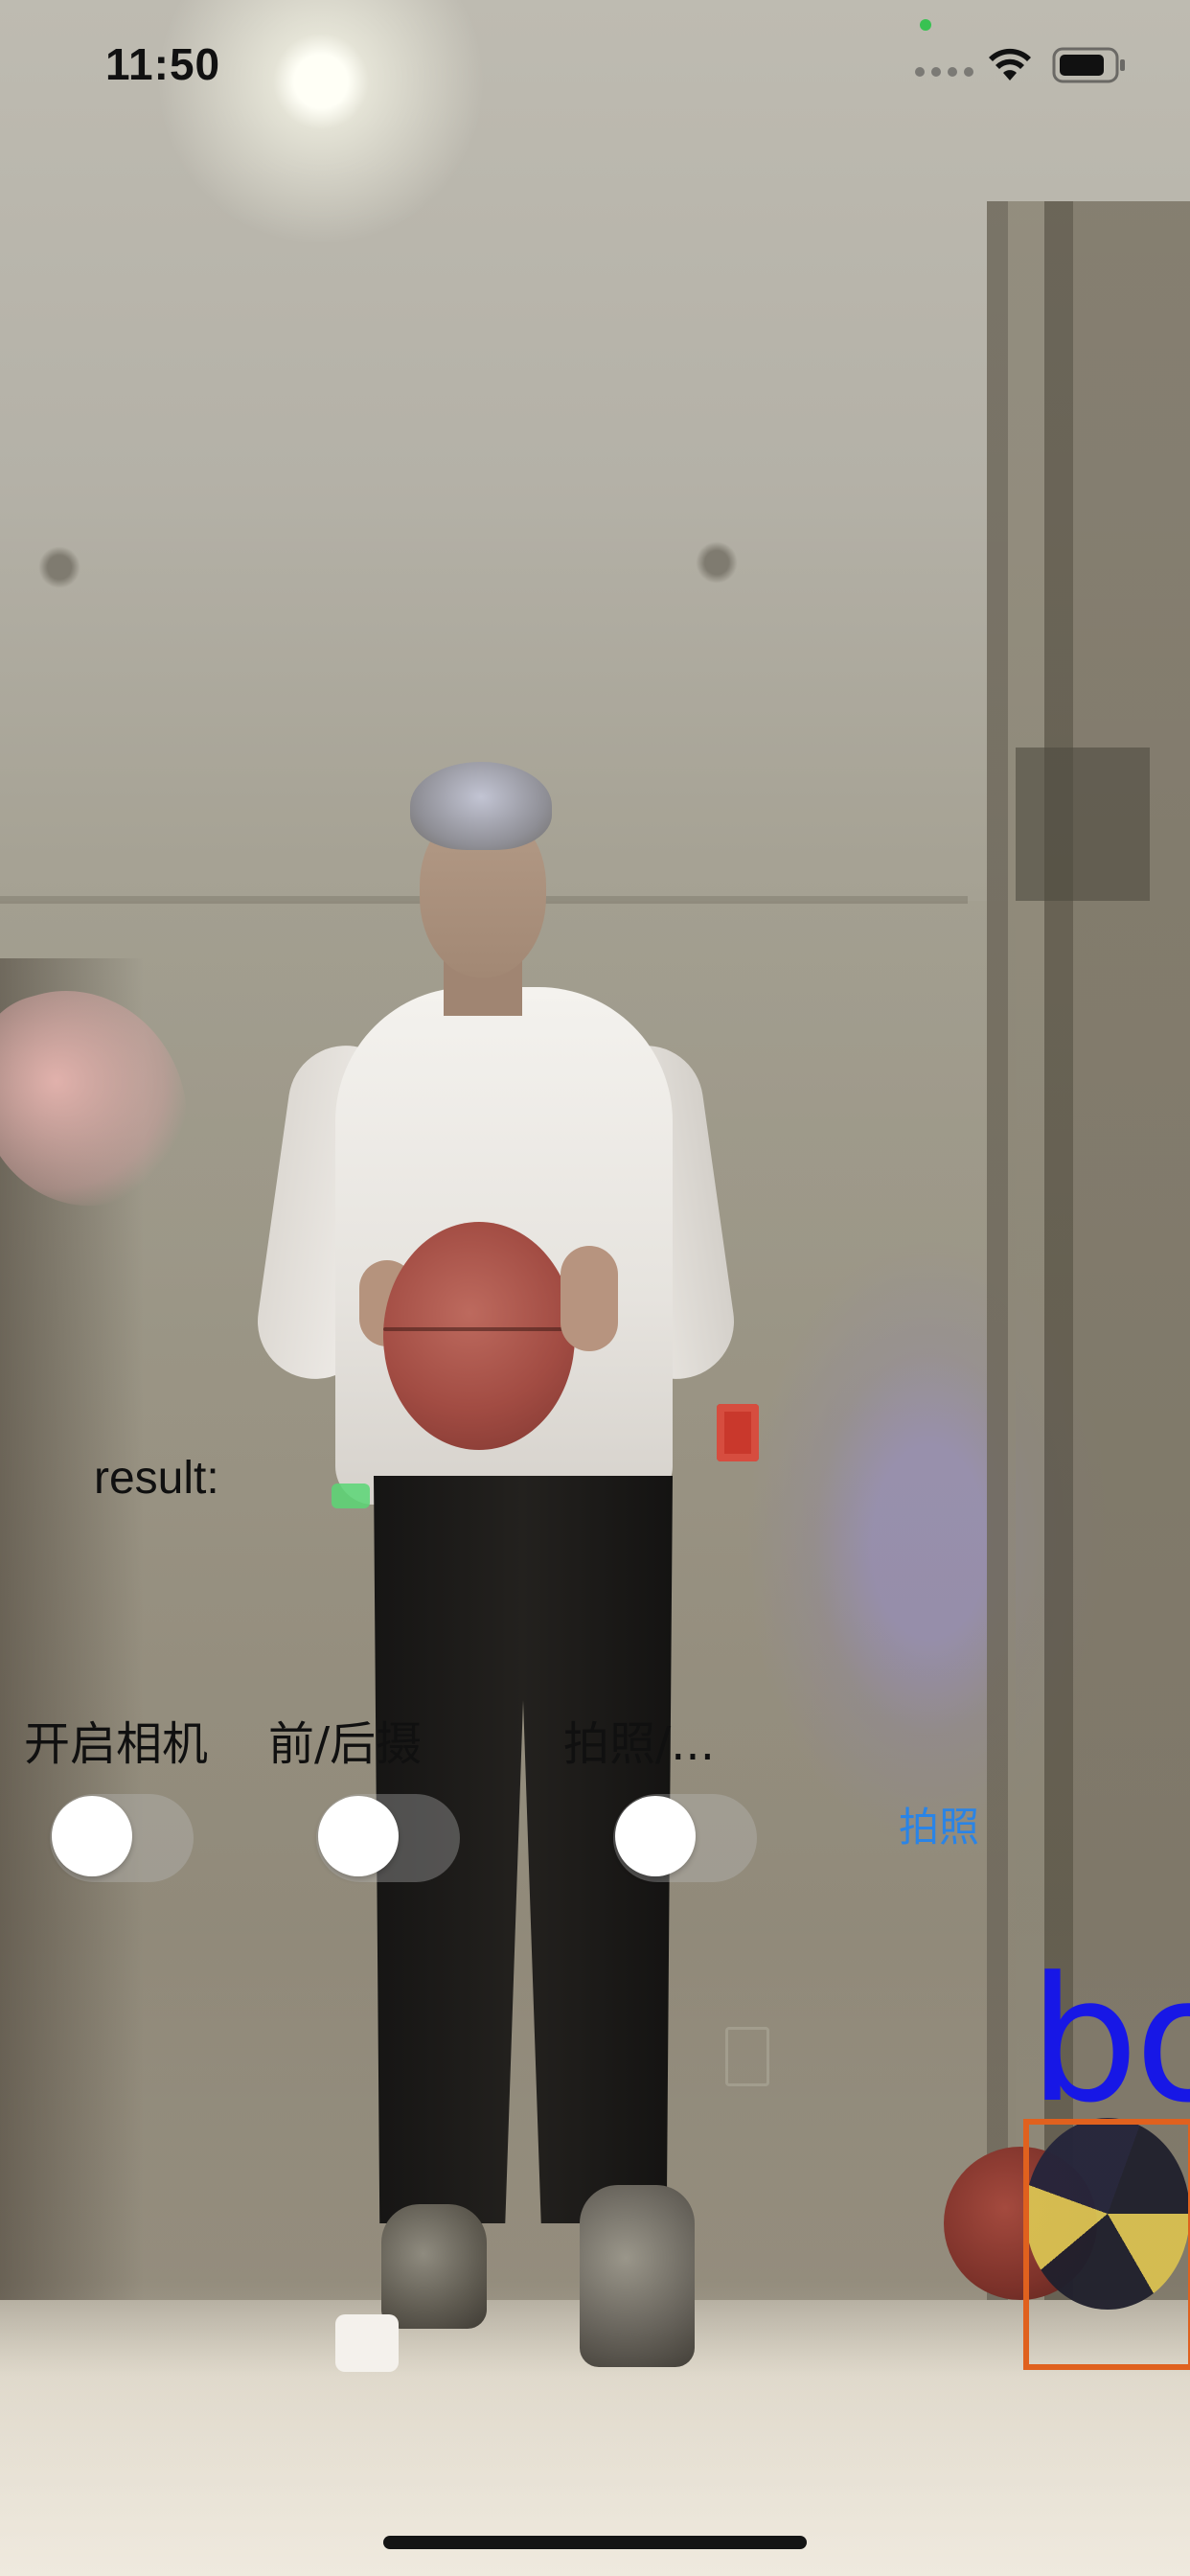 This screenshot has height=2576, width=1190. I want to click on take-photo-button: 拍照, so click(939, 1824).